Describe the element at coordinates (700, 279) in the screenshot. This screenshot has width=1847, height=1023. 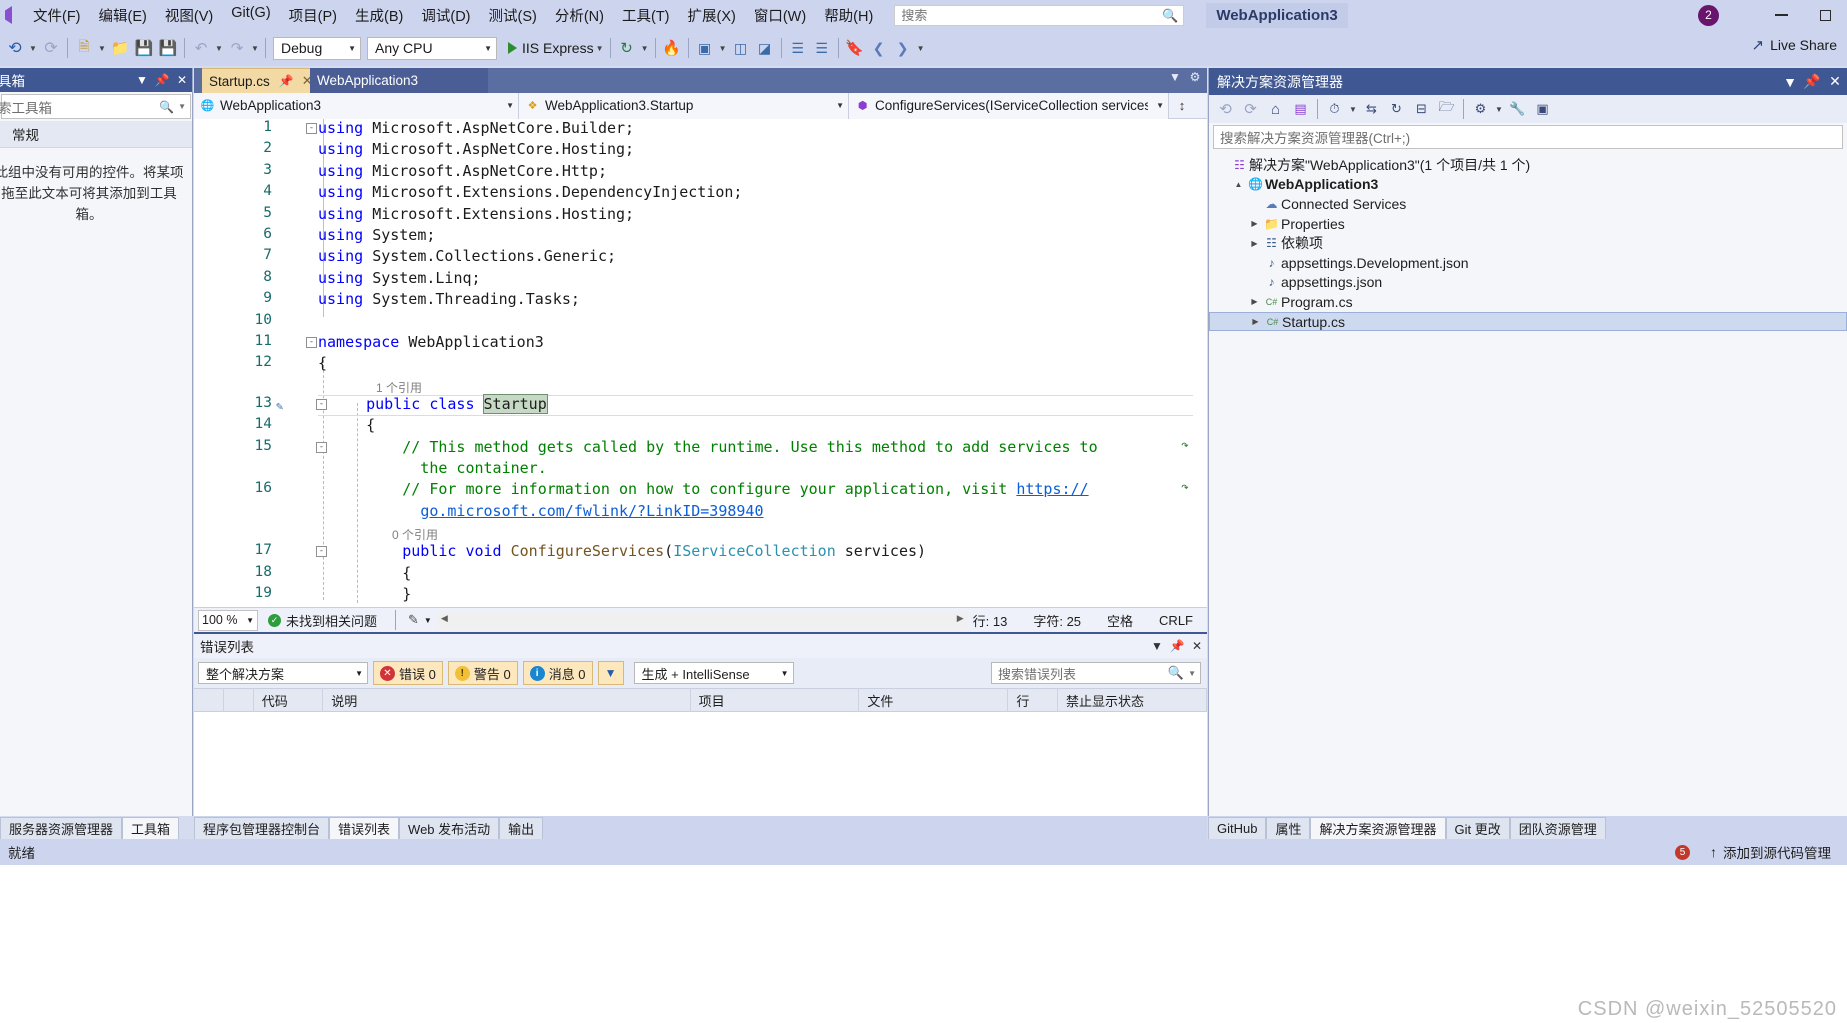
I see `code-line: 8 using System.Linq;` at that location.